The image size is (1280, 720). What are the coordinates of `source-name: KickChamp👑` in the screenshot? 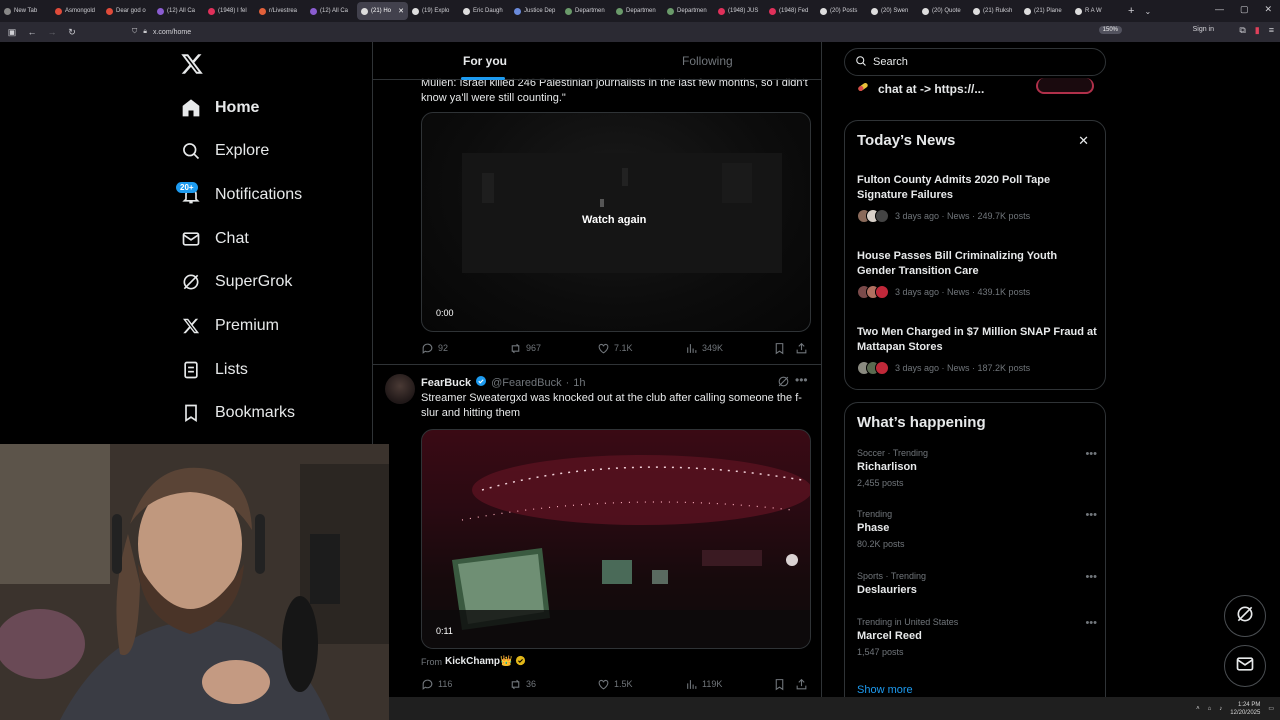 It's located at (478, 661).